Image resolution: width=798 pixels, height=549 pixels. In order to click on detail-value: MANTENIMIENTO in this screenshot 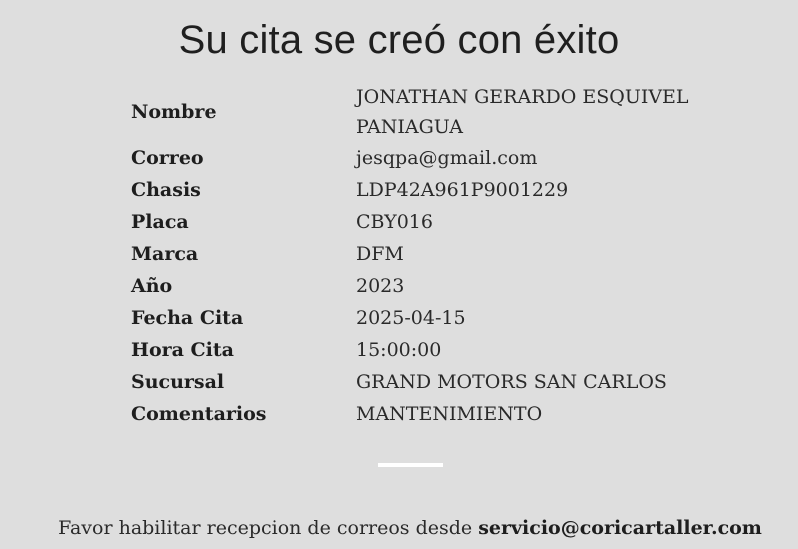, I will do `click(449, 414)`.